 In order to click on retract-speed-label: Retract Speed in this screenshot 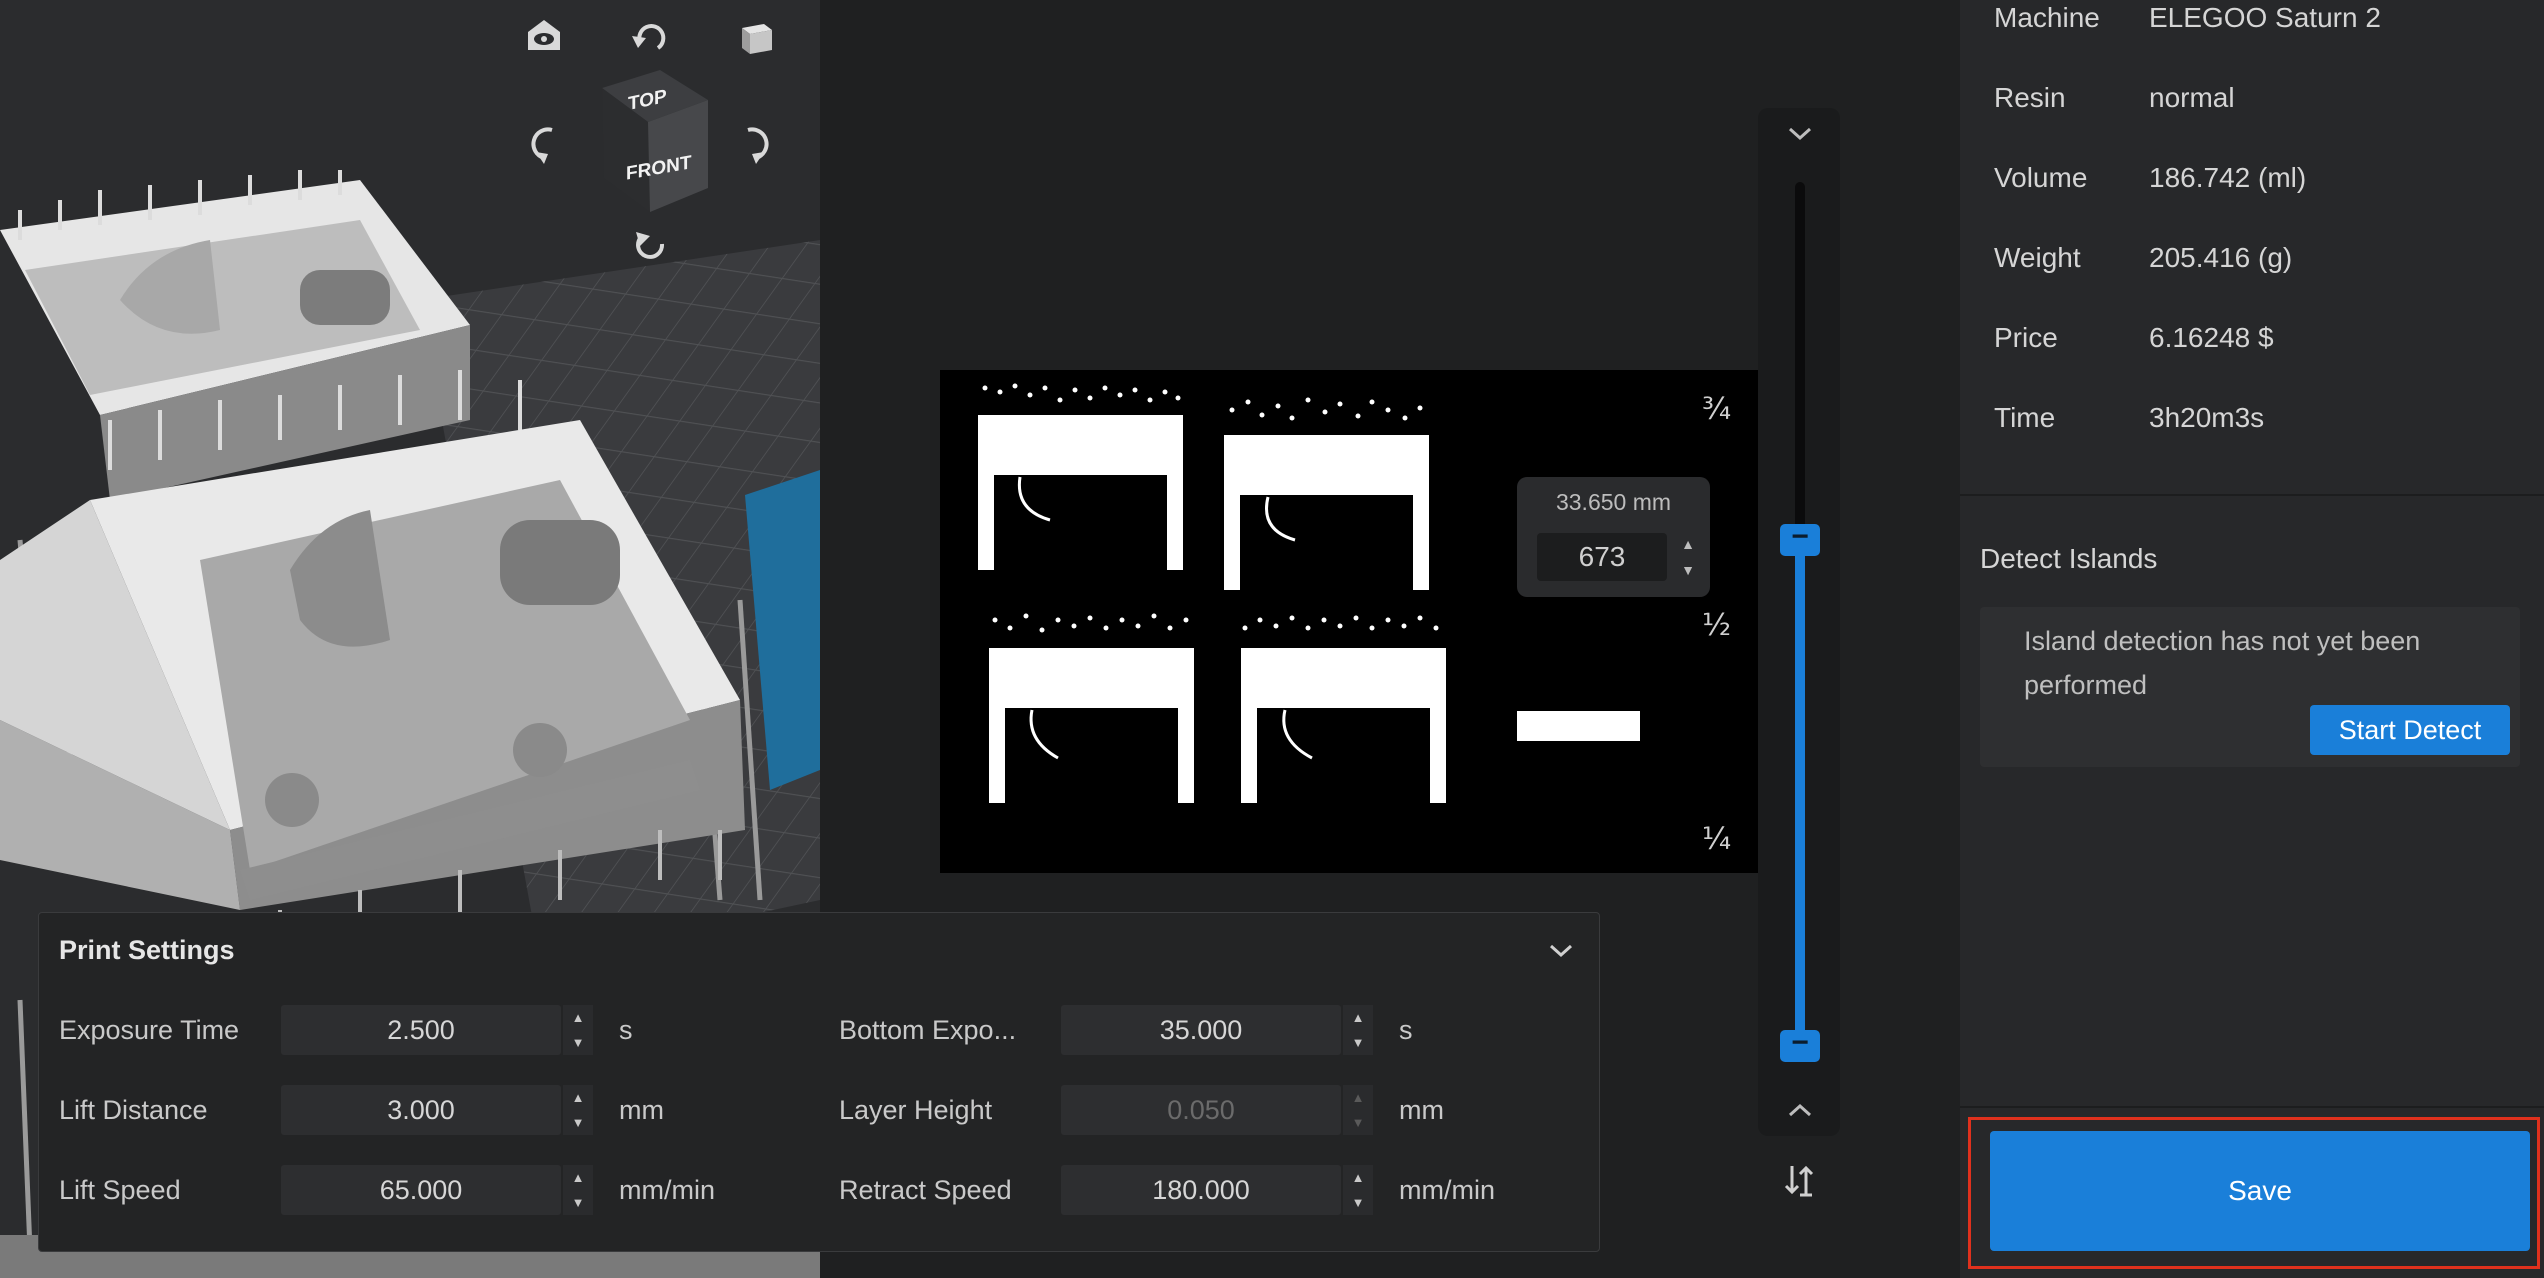, I will do `click(925, 1190)`.